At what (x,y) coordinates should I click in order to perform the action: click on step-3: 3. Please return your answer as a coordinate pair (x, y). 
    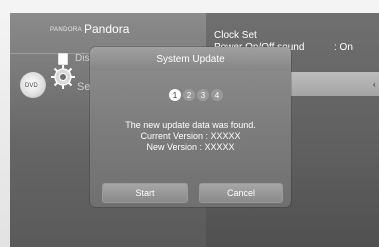
    Looking at the image, I should click on (203, 95).